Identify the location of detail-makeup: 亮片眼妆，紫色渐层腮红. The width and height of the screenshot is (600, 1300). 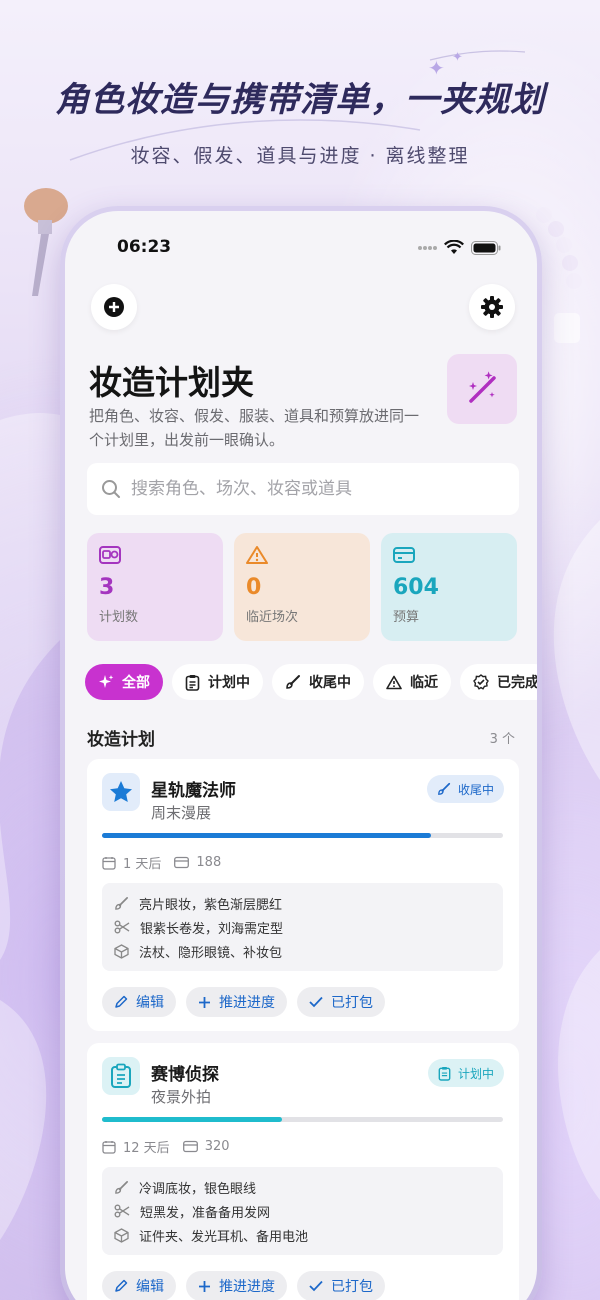
(302, 903).